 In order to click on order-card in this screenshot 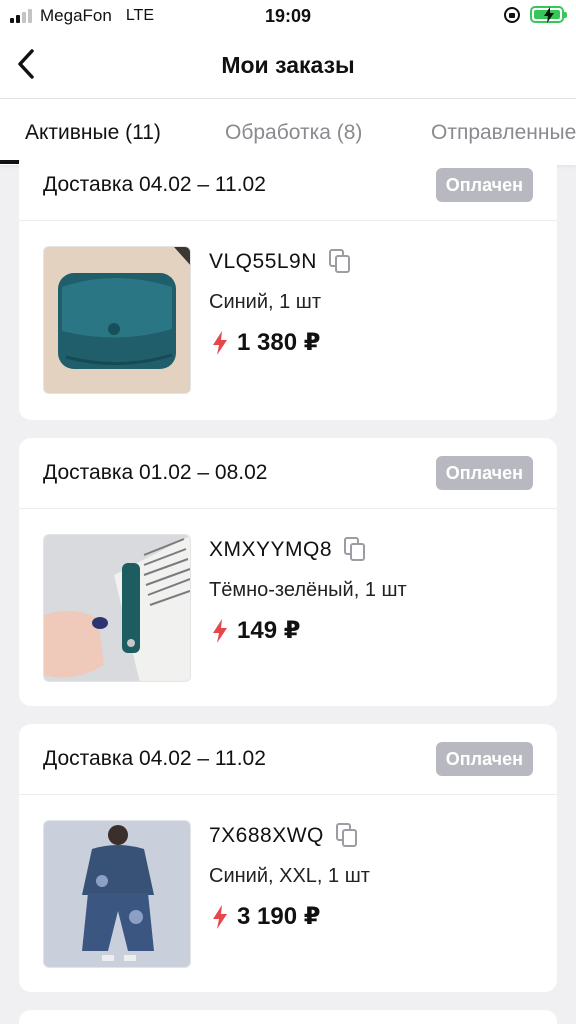, I will do `click(288, 1017)`.